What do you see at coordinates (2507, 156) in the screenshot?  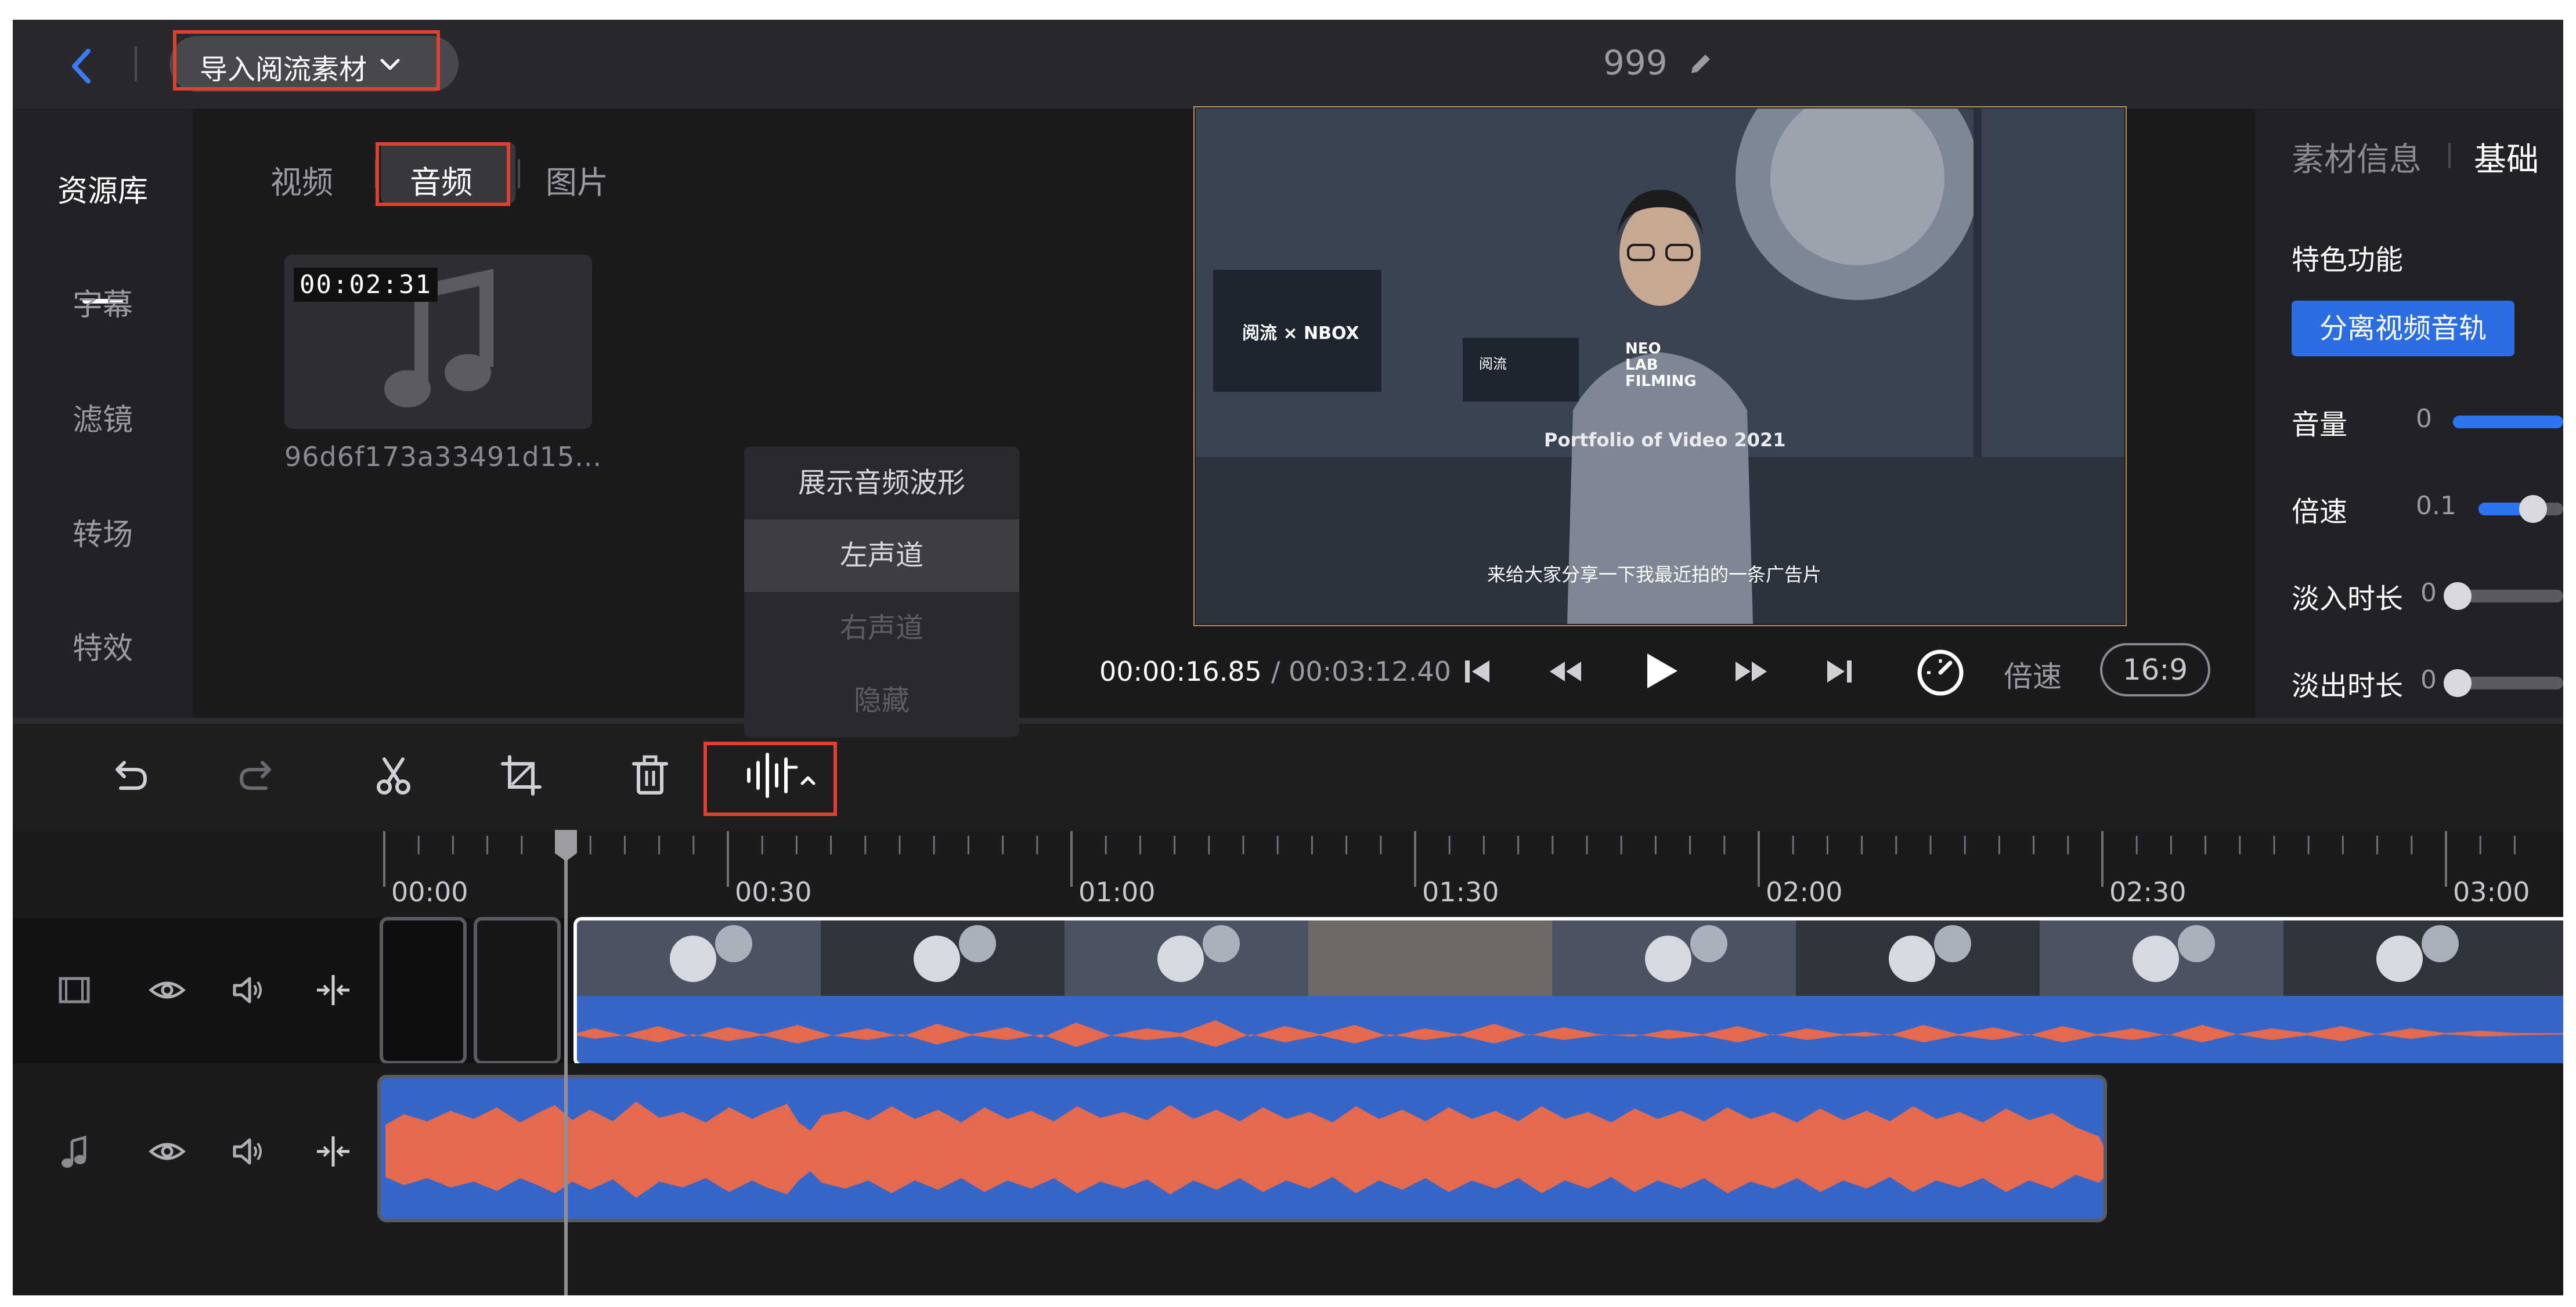 I see `tab-basic: 基础` at bounding box center [2507, 156].